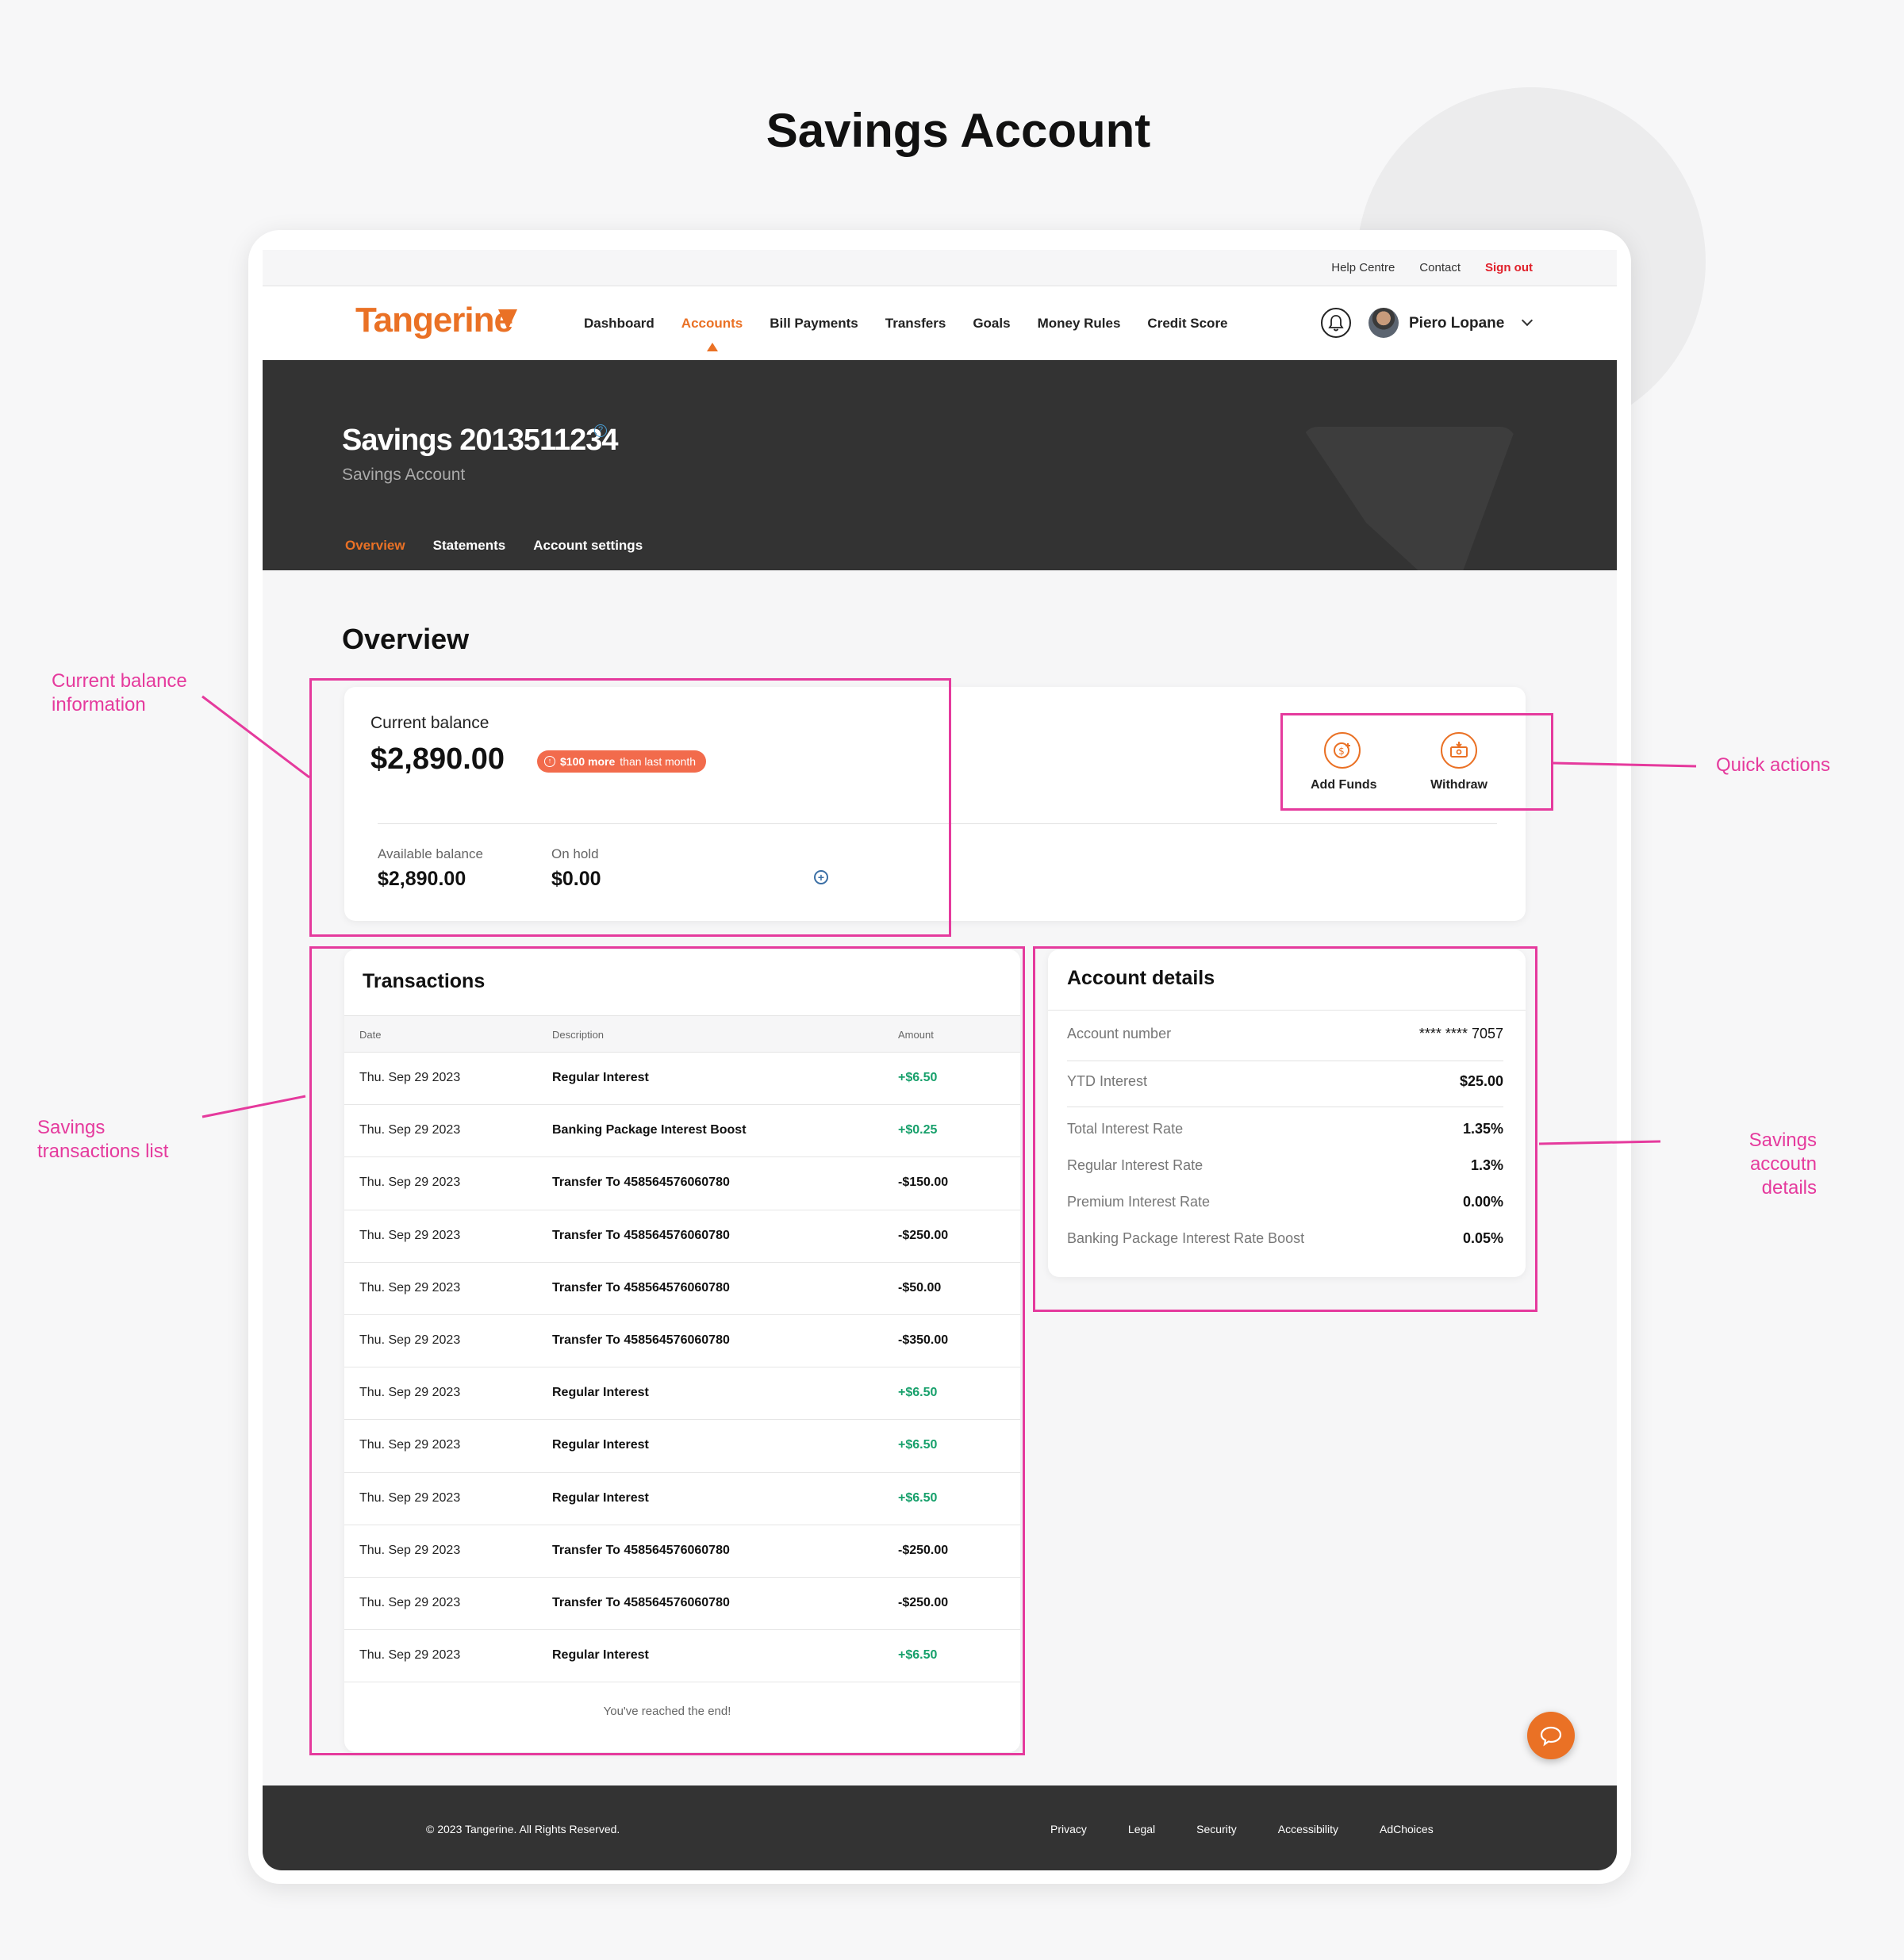 This screenshot has width=1904, height=1960. What do you see at coordinates (1440, 267) in the screenshot?
I see `contact-link: Contact` at bounding box center [1440, 267].